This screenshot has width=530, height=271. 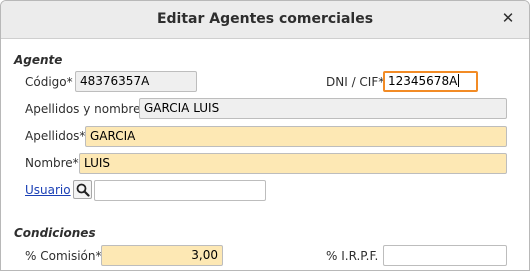 I want to click on section-heading-agente: Agente, so click(x=38, y=60).